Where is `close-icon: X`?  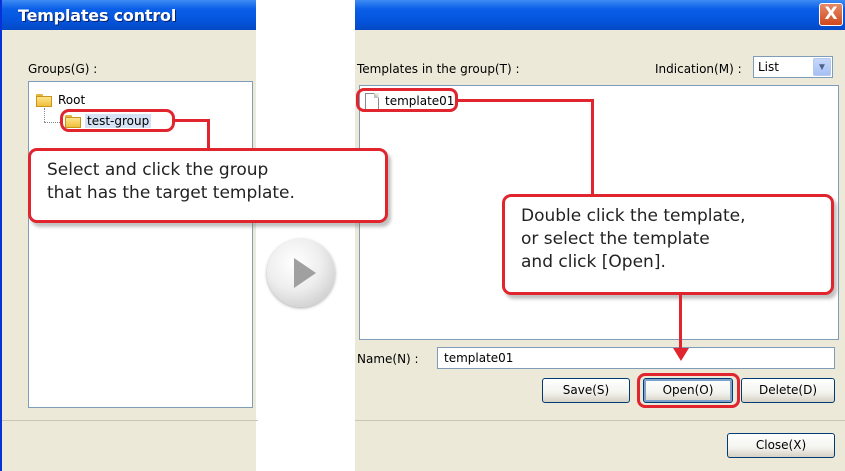
close-icon: X is located at coordinates (831, 14).